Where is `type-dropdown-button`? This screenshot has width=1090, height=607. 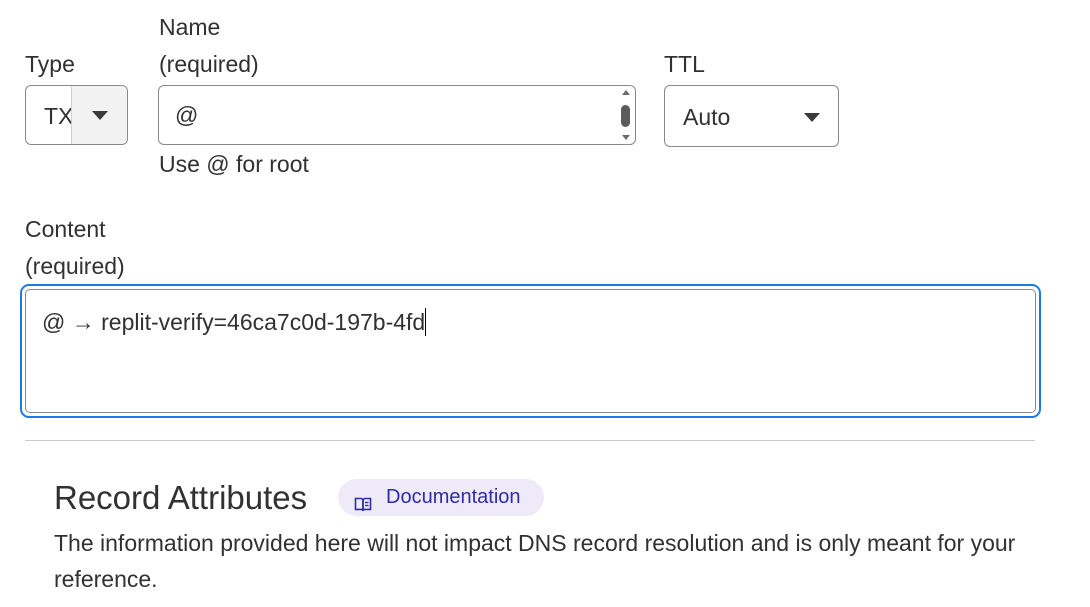
type-dropdown-button is located at coordinates (99, 115).